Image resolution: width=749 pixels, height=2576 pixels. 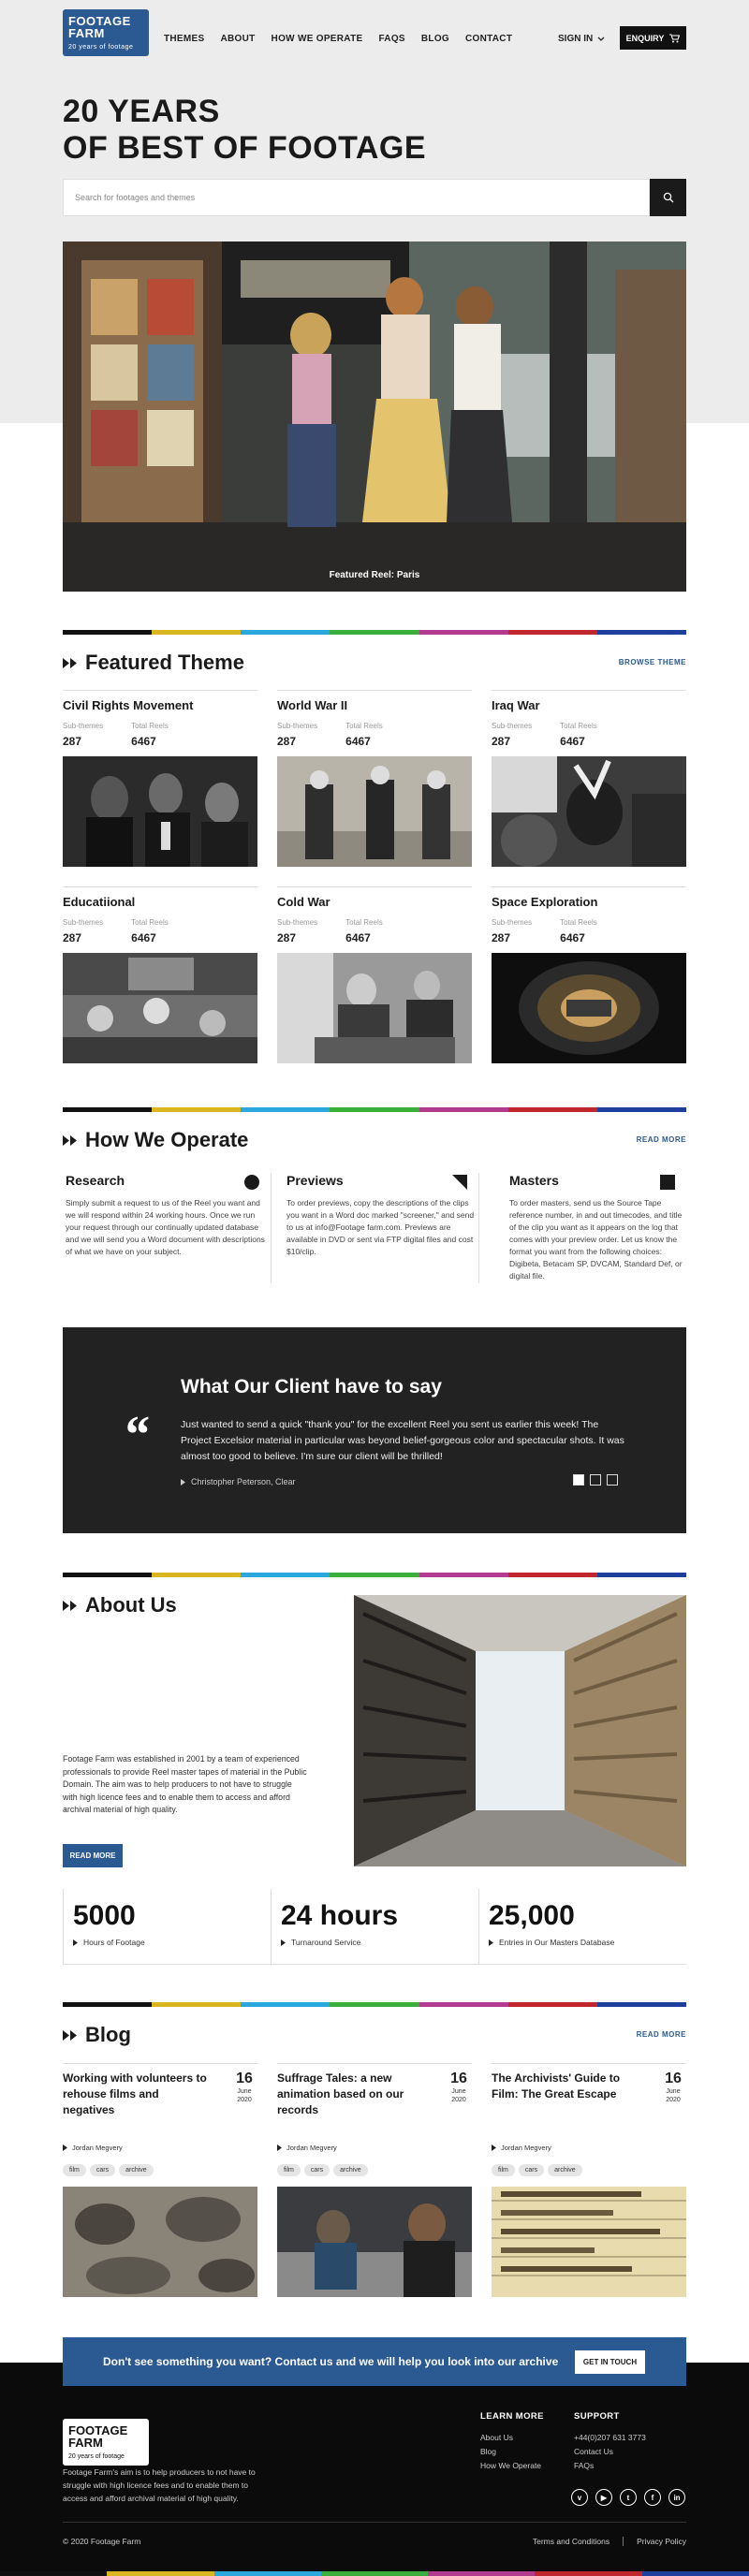 What do you see at coordinates (106, 2442) in the screenshot?
I see `footer-logo: FOOTAGE FARM 20 years of footage` at bounding box center [106, 2442].